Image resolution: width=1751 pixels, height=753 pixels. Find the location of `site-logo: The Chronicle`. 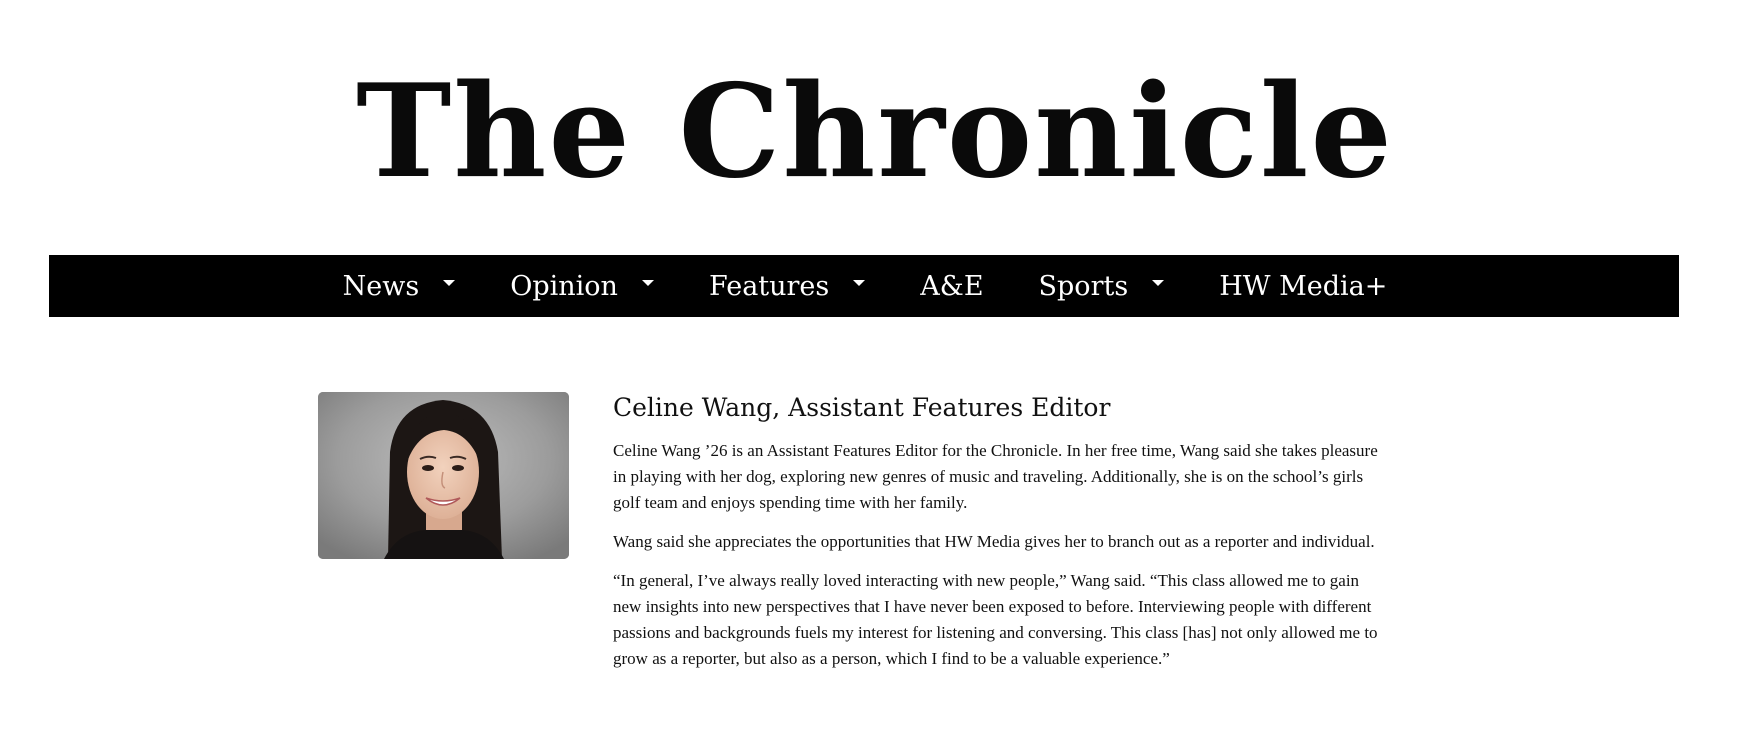

site-logo: The Chronicle is located at coordinates (874, 132).